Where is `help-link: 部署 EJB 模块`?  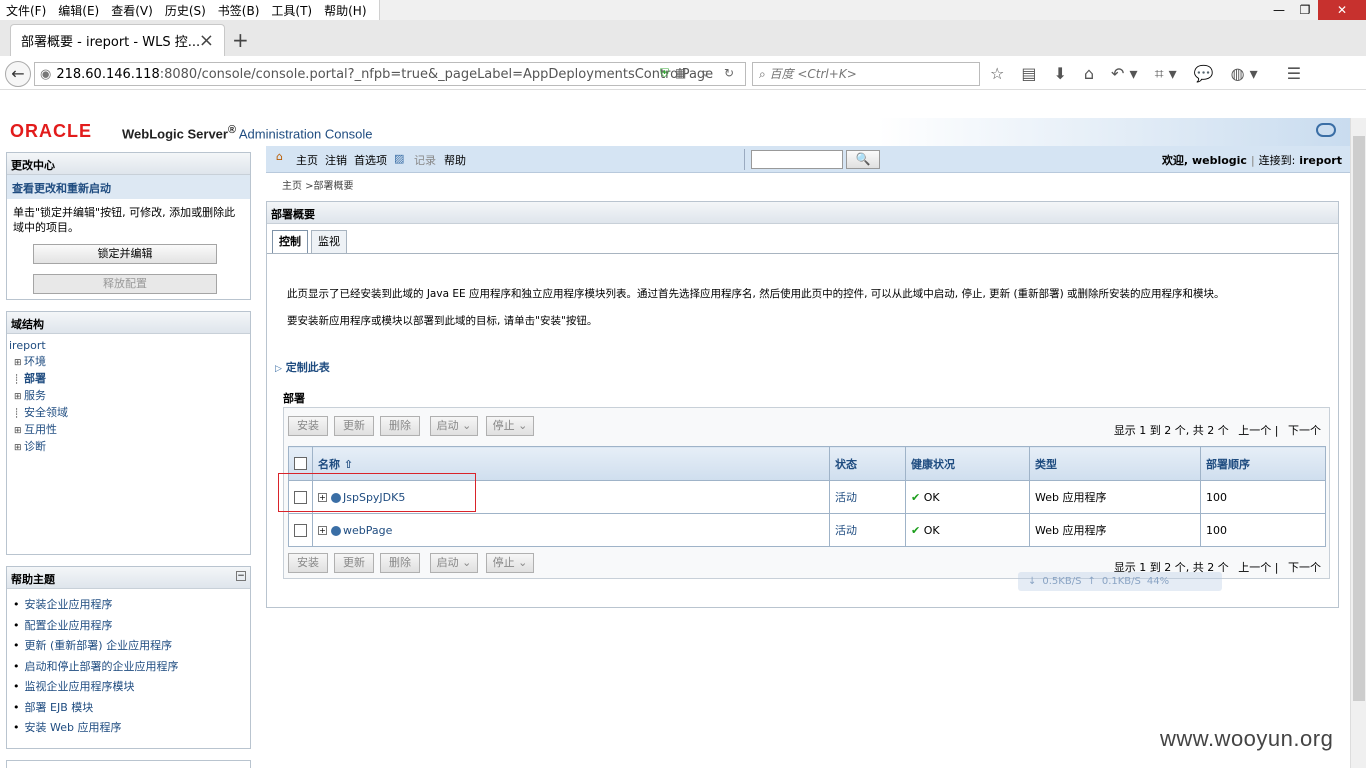
help-link: 部署 EJB 模块 is located at coordinates (128, 708).